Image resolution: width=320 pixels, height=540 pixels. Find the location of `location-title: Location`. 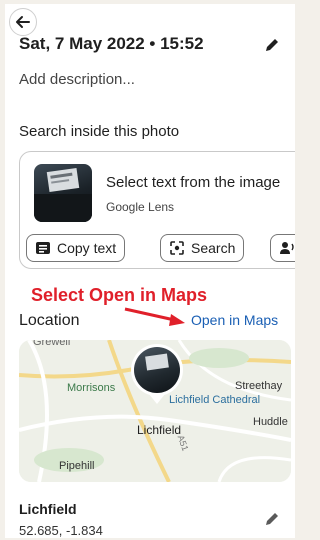

location-title: Location is located at coordinates (49, 320).